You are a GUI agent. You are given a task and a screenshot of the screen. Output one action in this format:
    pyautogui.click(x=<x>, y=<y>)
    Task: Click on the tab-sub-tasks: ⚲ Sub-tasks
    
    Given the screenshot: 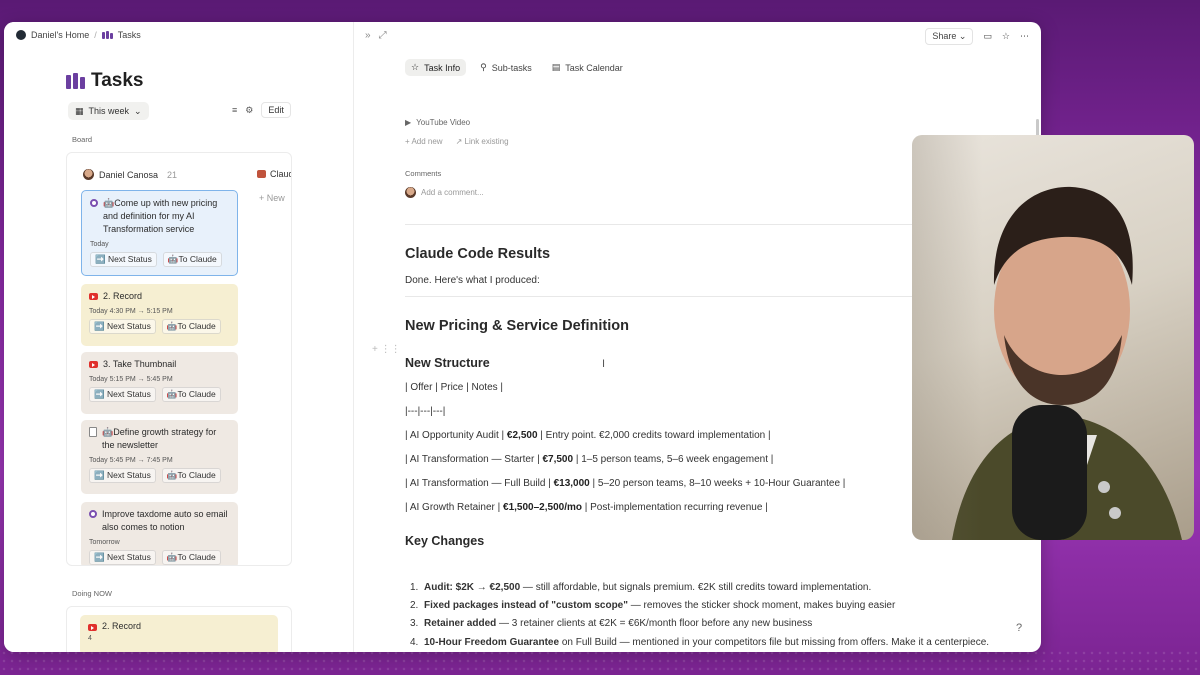 What is the action you would take?
    pyautogui.click(x=506, y=67)
    